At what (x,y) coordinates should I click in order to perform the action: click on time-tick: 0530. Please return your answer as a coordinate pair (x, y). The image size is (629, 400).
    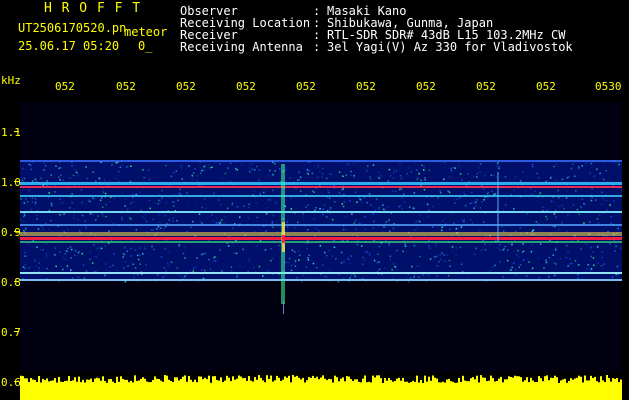
    Looking at the image, I should click on (608, 86).